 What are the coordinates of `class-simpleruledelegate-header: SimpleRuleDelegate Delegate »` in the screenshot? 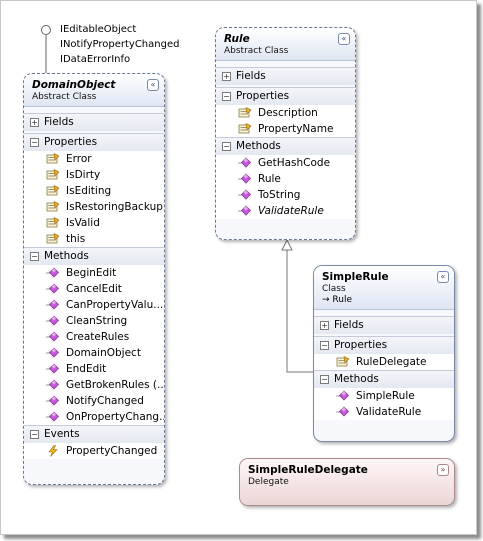 It's located at (347, 482).